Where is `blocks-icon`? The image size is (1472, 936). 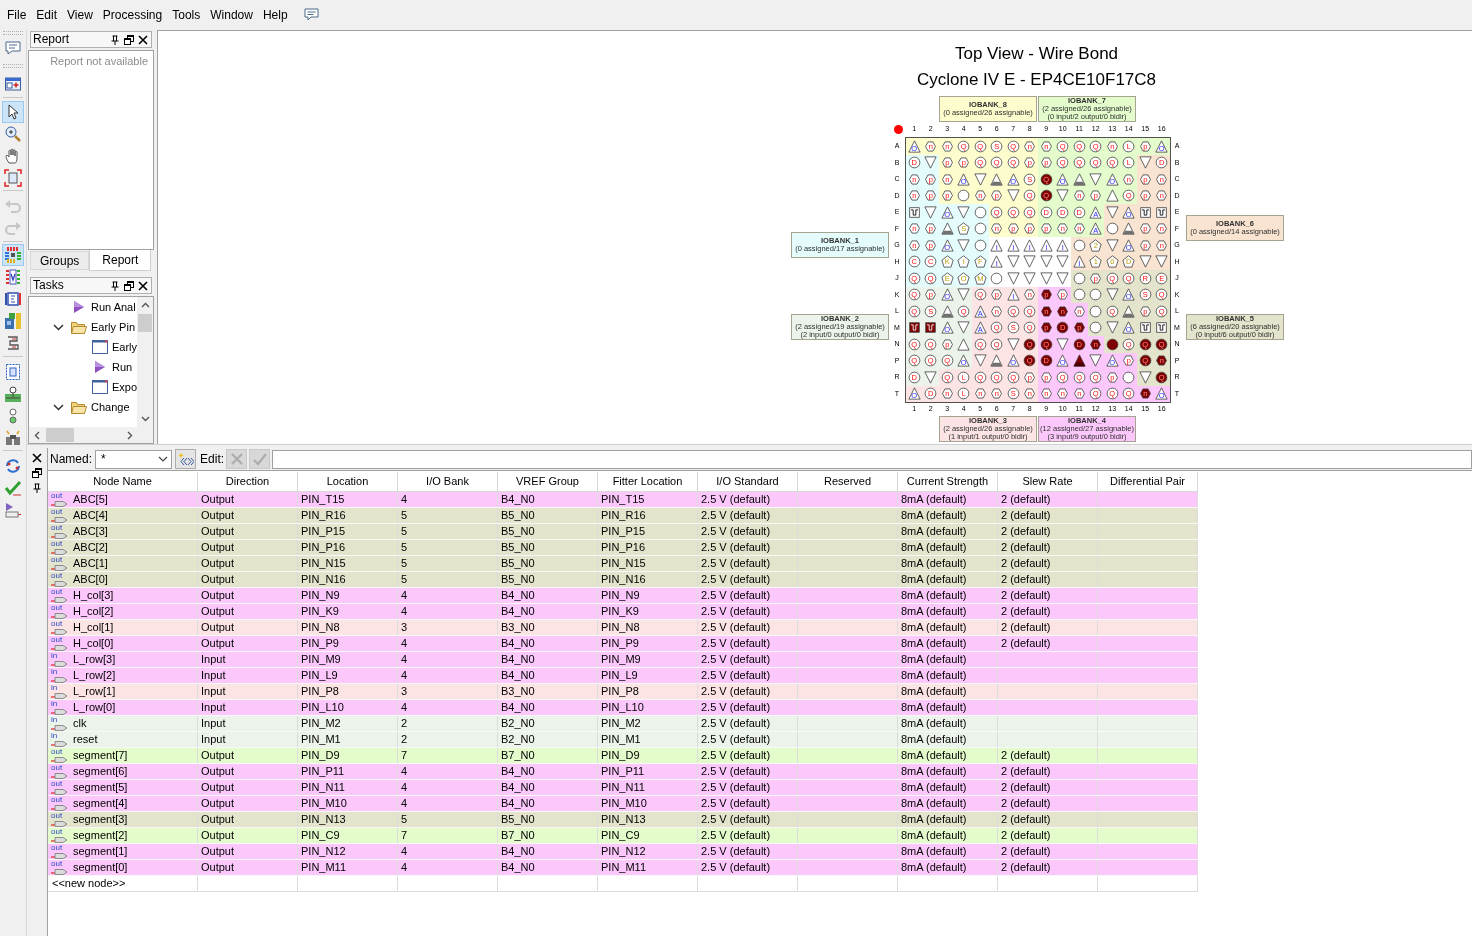
blocks-icon is located at coordinates (13, 321).